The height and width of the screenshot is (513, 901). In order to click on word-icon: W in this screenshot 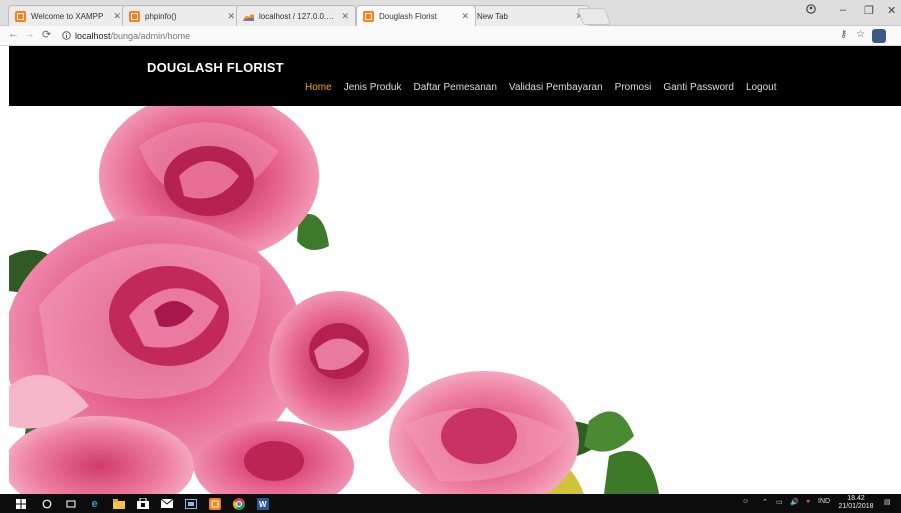, I will do `click(262, 503)`.